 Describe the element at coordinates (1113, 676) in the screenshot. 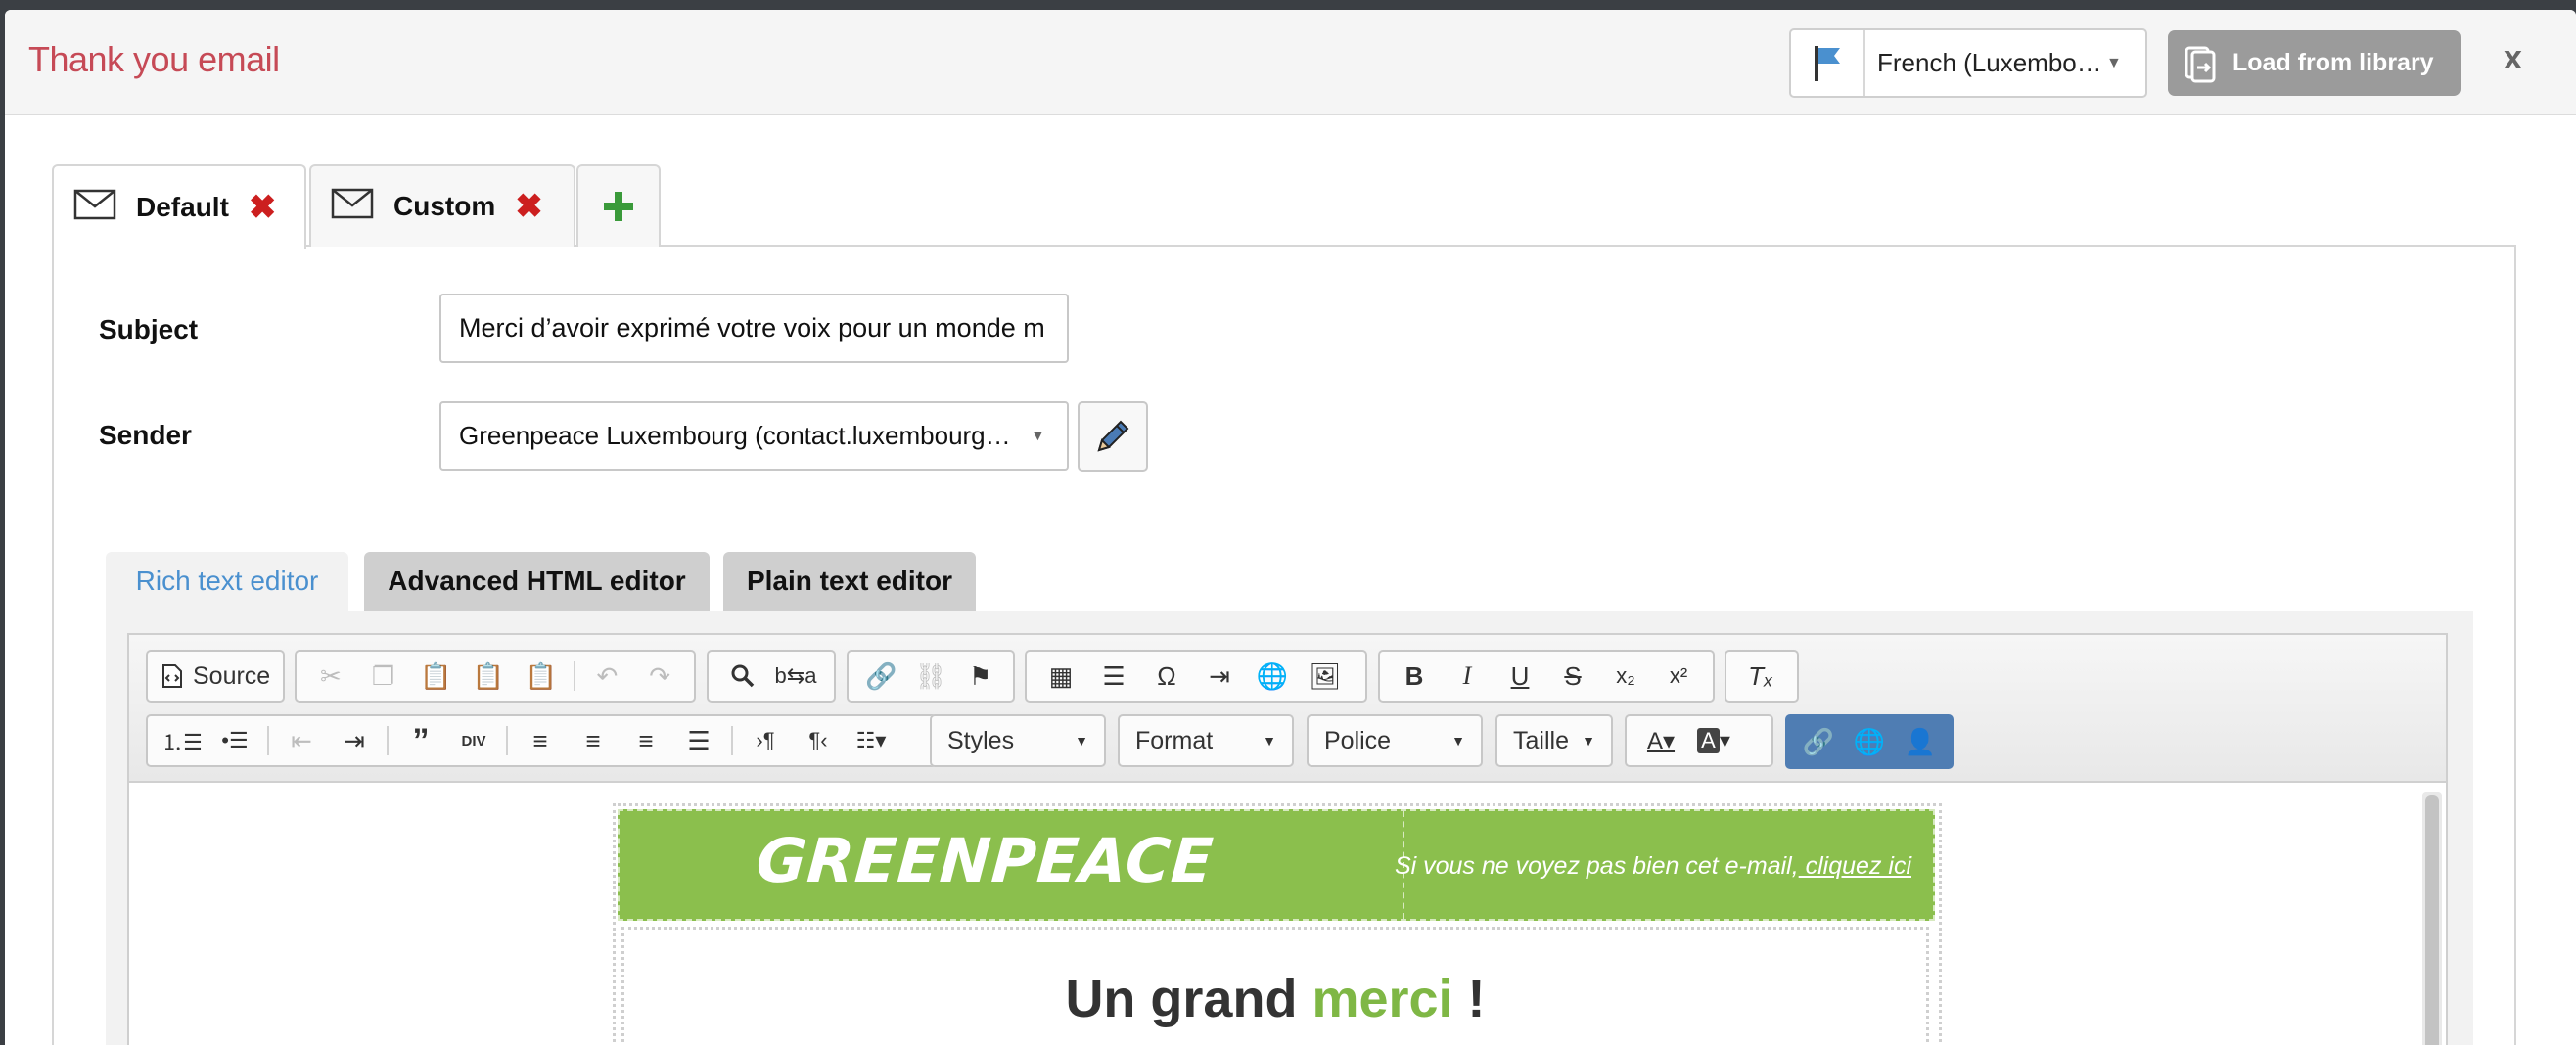

I see `horizontal-rule-icon: ☰` at that location.